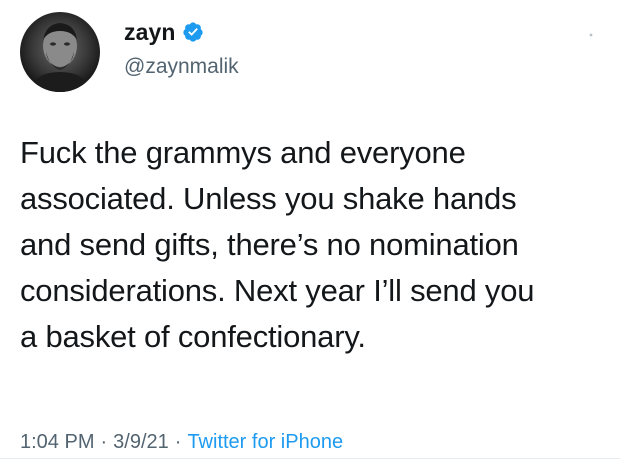 This screenshot has height=461, width=620. I want to click on display-name: zayn, so click(150, 32).